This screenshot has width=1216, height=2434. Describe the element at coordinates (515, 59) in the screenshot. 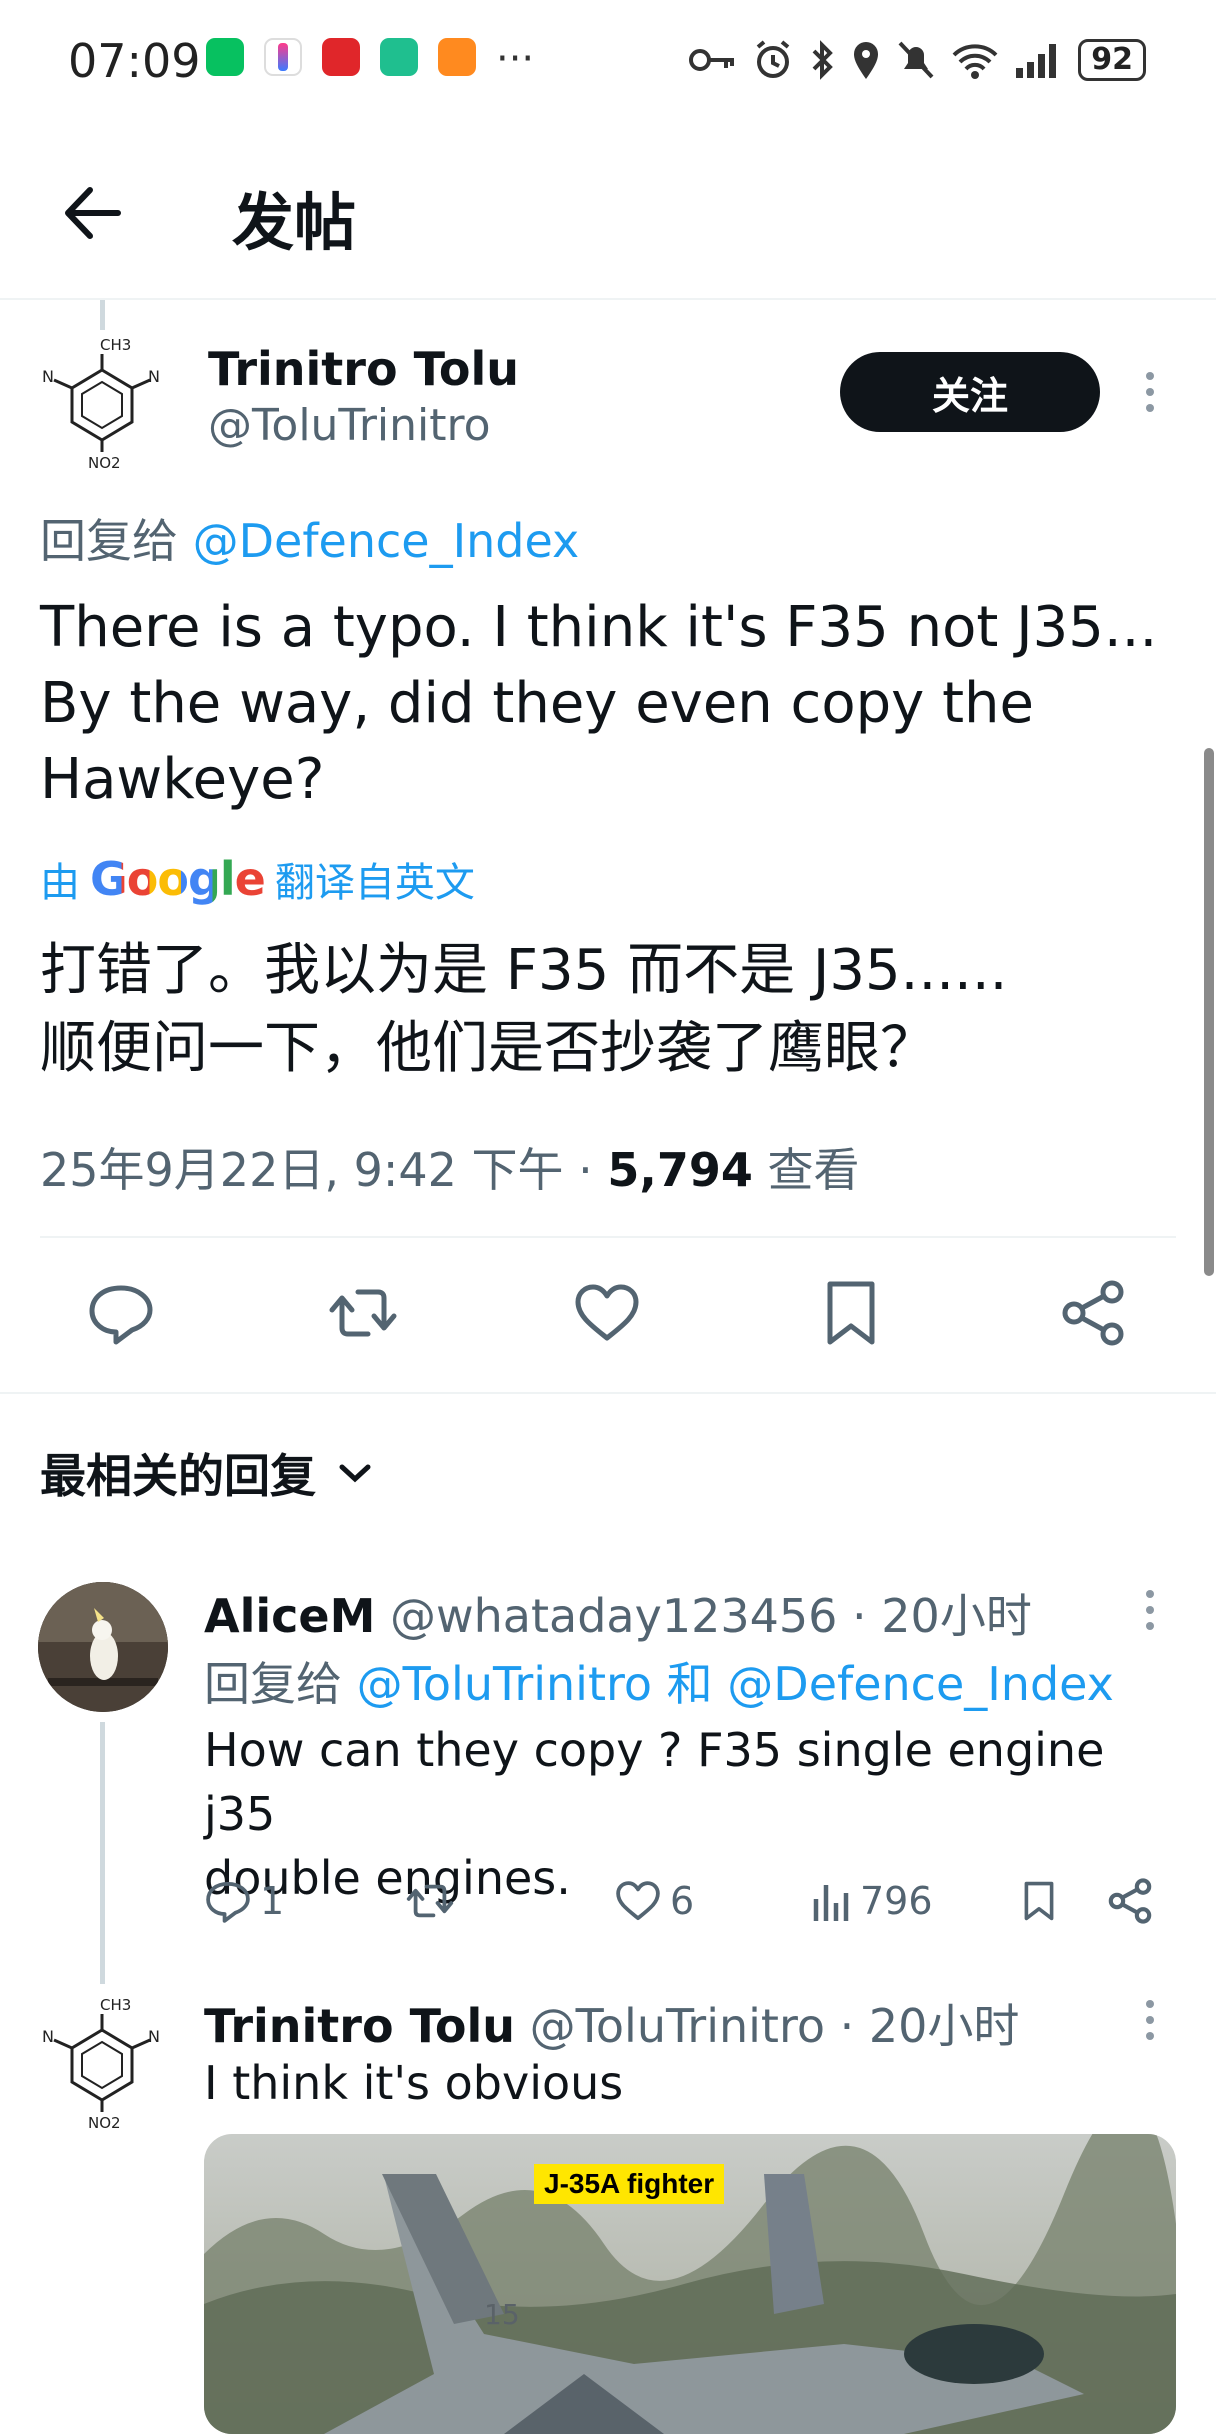

I see `more-notifications-icon: ···` at that location.